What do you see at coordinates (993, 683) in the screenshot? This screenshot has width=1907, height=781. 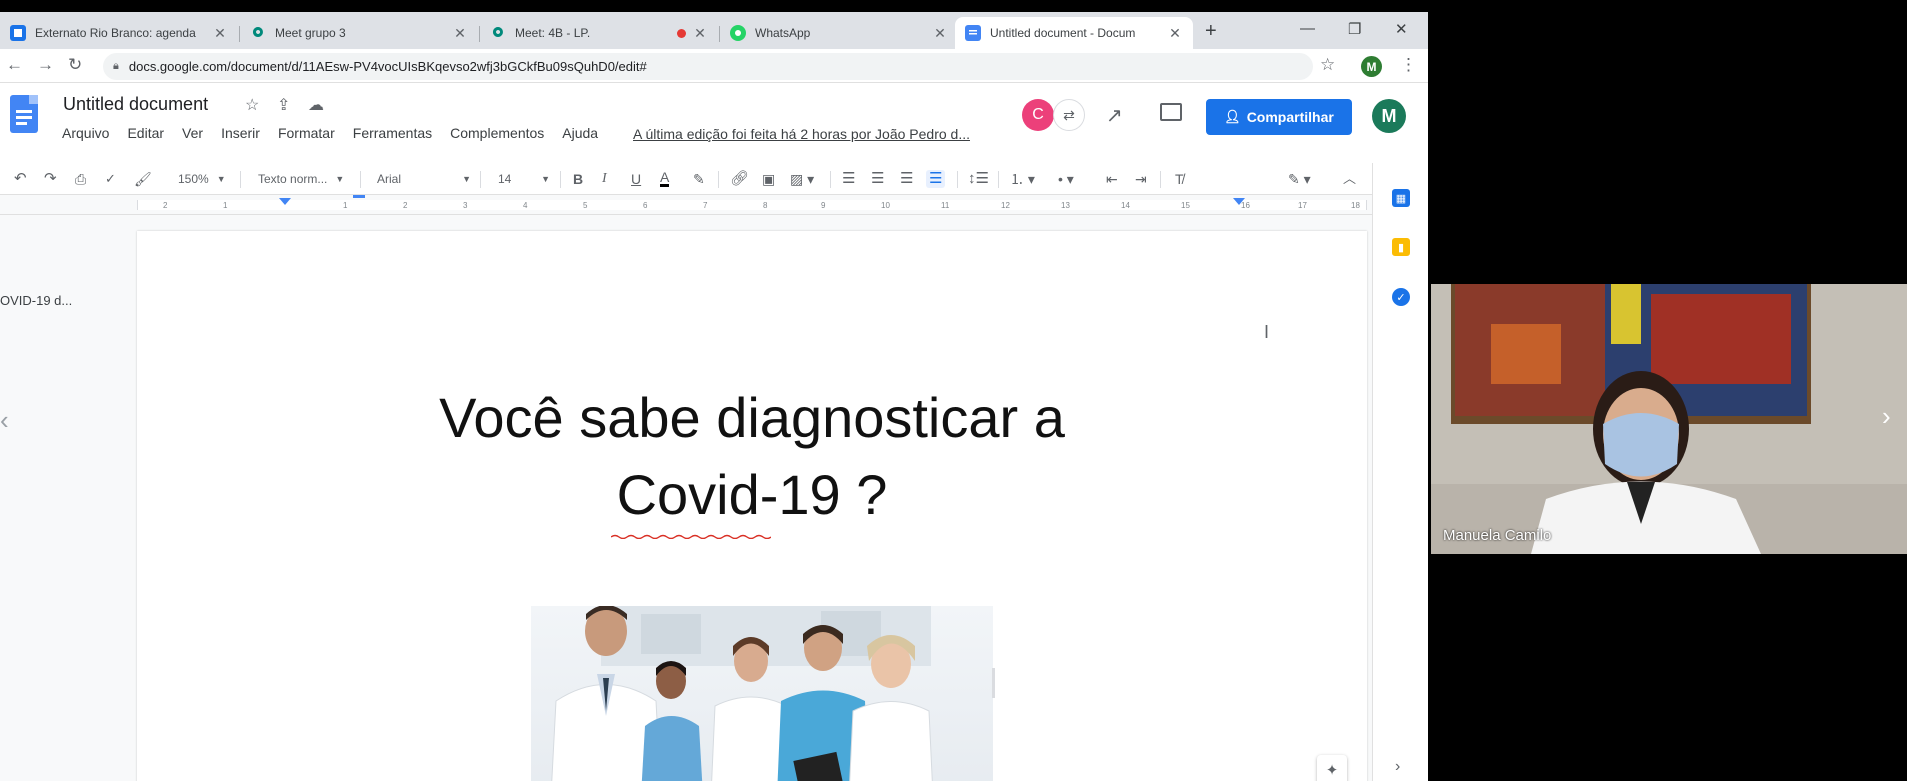 I see `image-resize-handle` at bounding box center [993, 683].